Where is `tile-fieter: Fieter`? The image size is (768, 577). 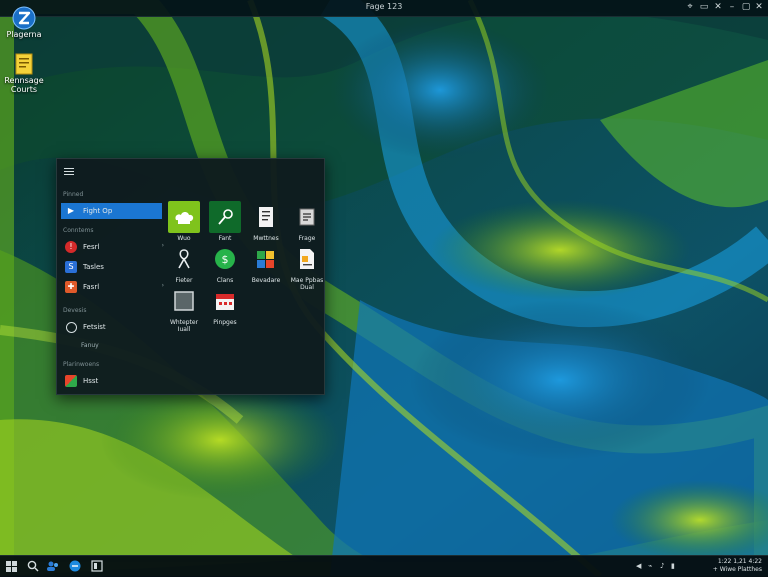
tile-fieter: Fieter is located at coordinates (184, 263).